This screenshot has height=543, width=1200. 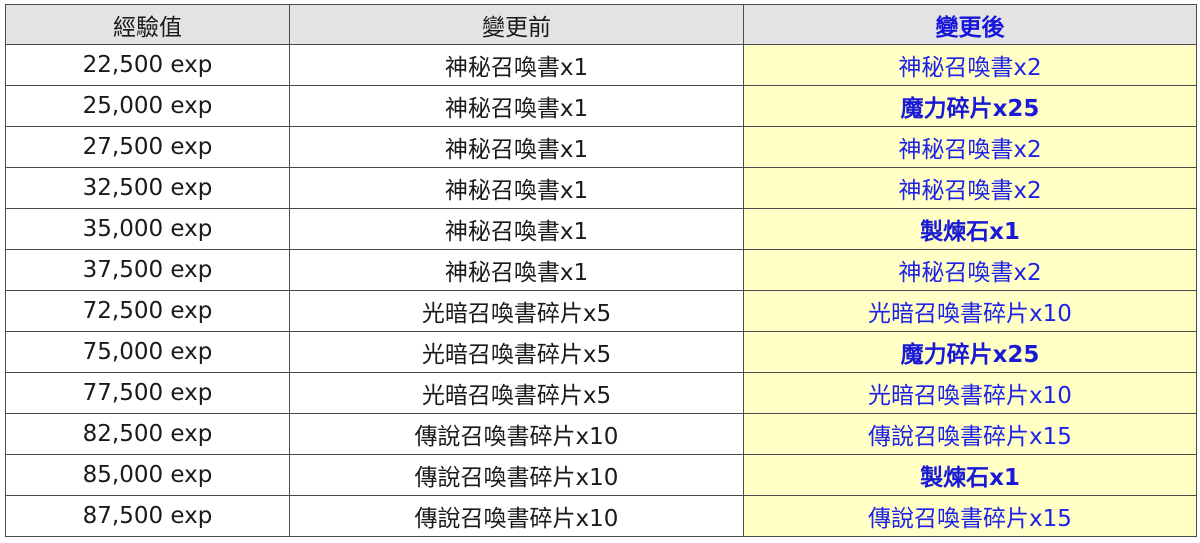 I want to click on table-row: 22,500 exp 神秘召喚書x1 神秘召喚書x2, so click(x=601, y=65).